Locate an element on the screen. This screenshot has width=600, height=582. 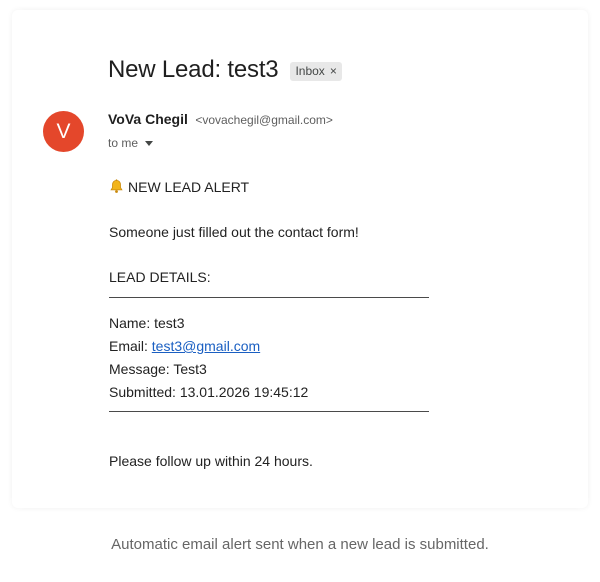
avatar-letter: V is located at coordinates (63, 131).